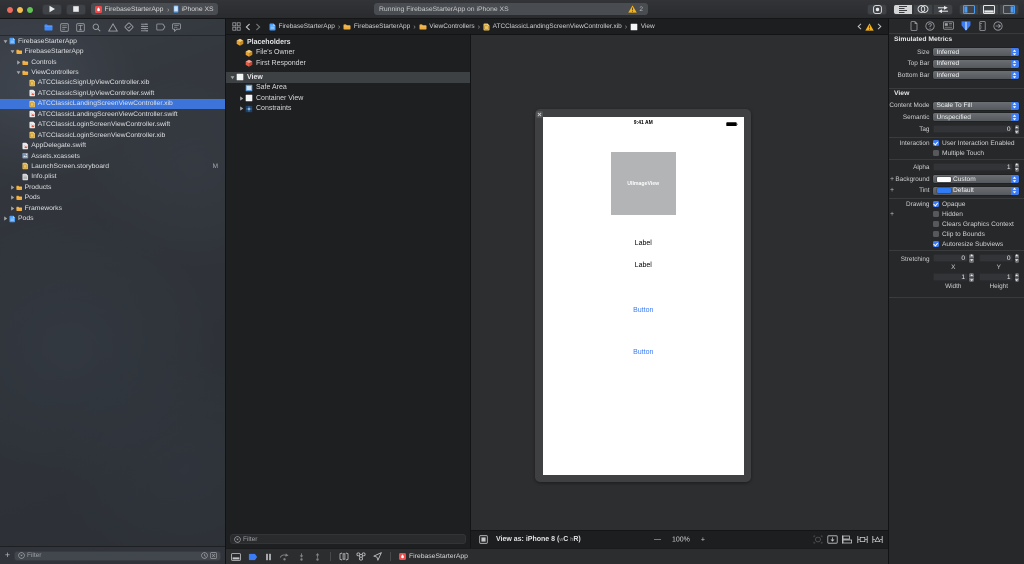 The height and width of the screenshot is (564, 1024). Describe the element at coordinates (643, 243) in the screenshot. I see `label-1: Label` at that location.